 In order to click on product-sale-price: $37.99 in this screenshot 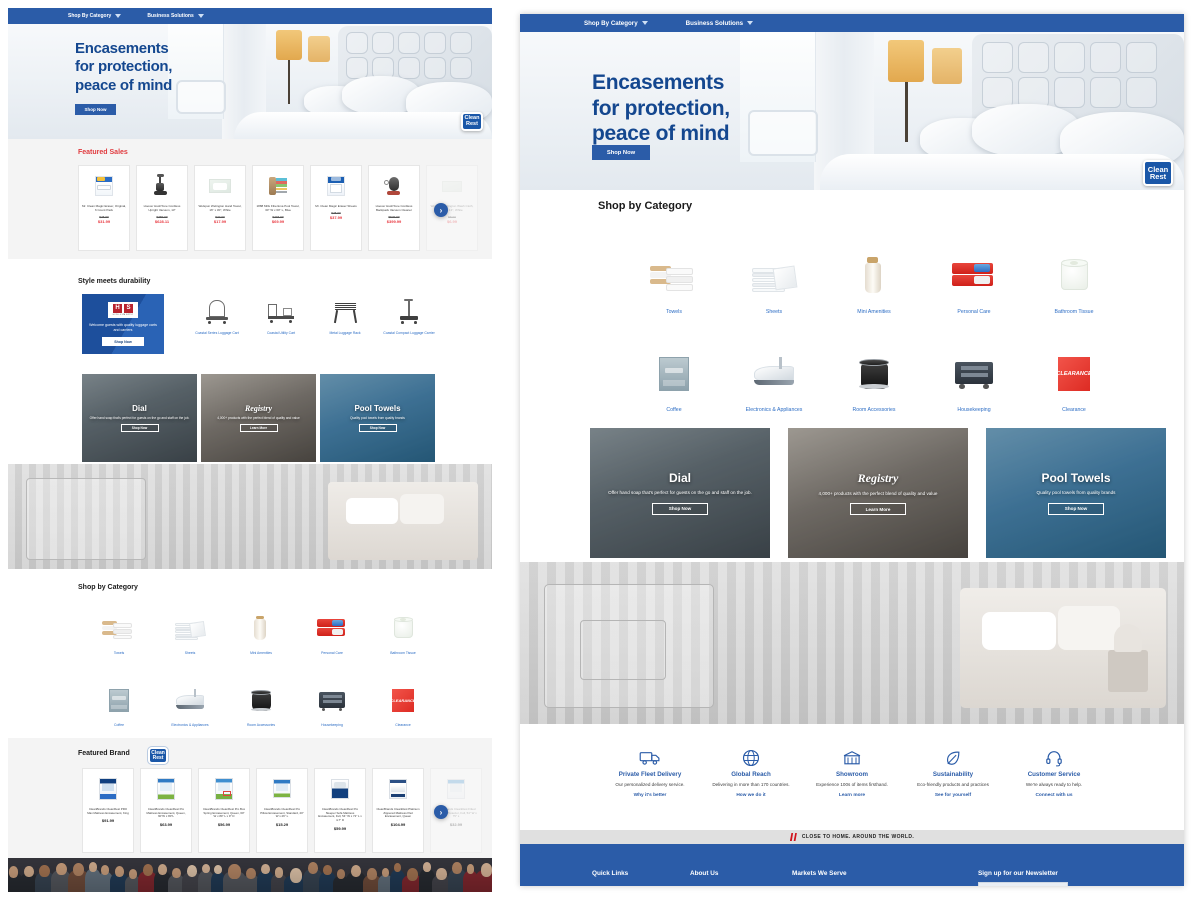, I will do `click(336, 218)`.